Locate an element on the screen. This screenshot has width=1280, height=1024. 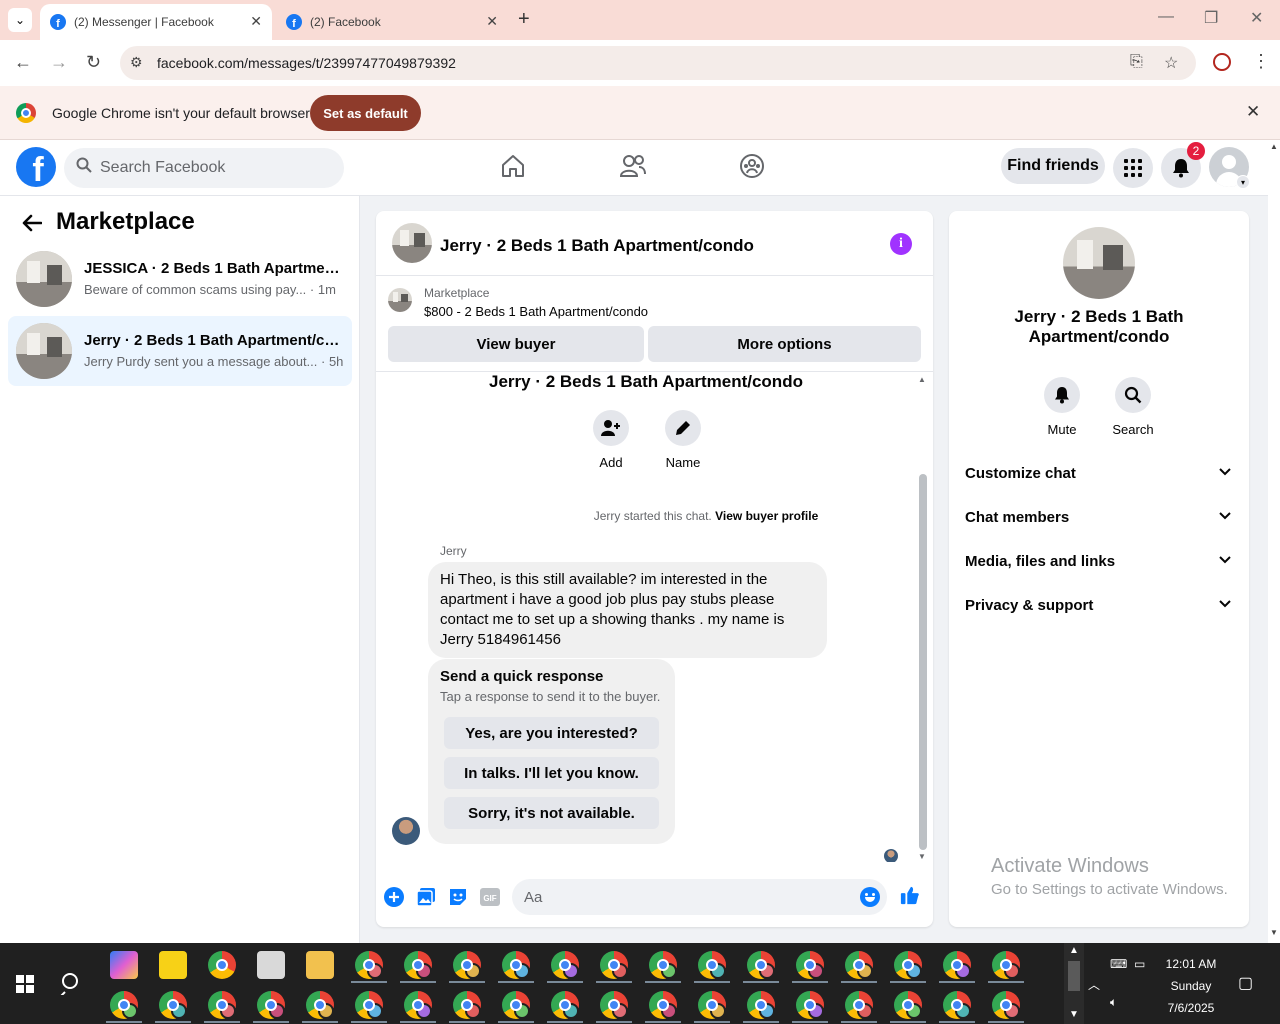
view-buyer-profile-link: View buyer profile is located at coordinates (766, 516).